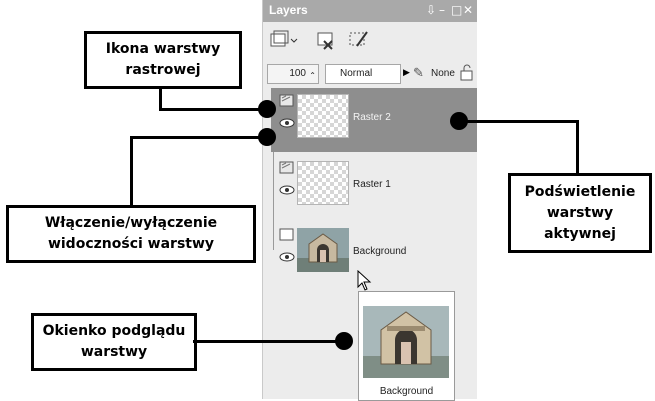  I want to click on background-thumbnail, so click(323, 250).